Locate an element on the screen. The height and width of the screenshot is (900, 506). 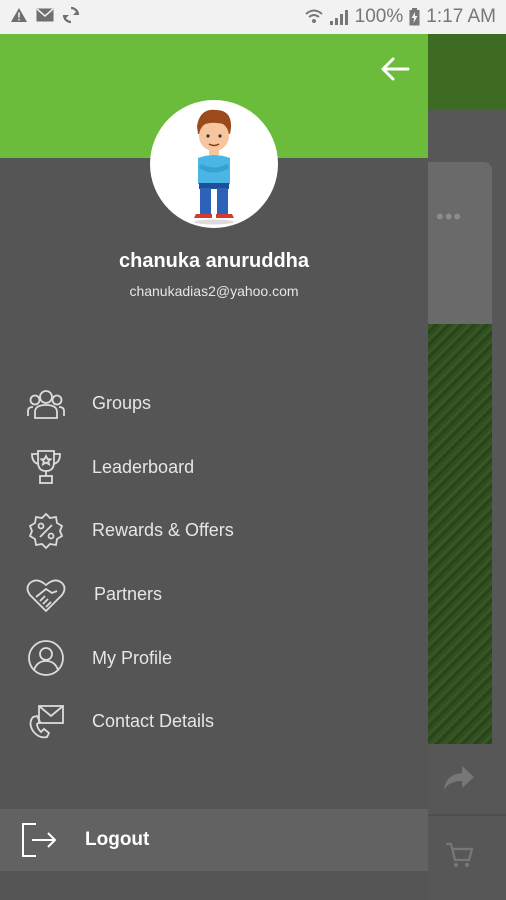
menu-label-partners: Partners is located at coordinates (128, 594).